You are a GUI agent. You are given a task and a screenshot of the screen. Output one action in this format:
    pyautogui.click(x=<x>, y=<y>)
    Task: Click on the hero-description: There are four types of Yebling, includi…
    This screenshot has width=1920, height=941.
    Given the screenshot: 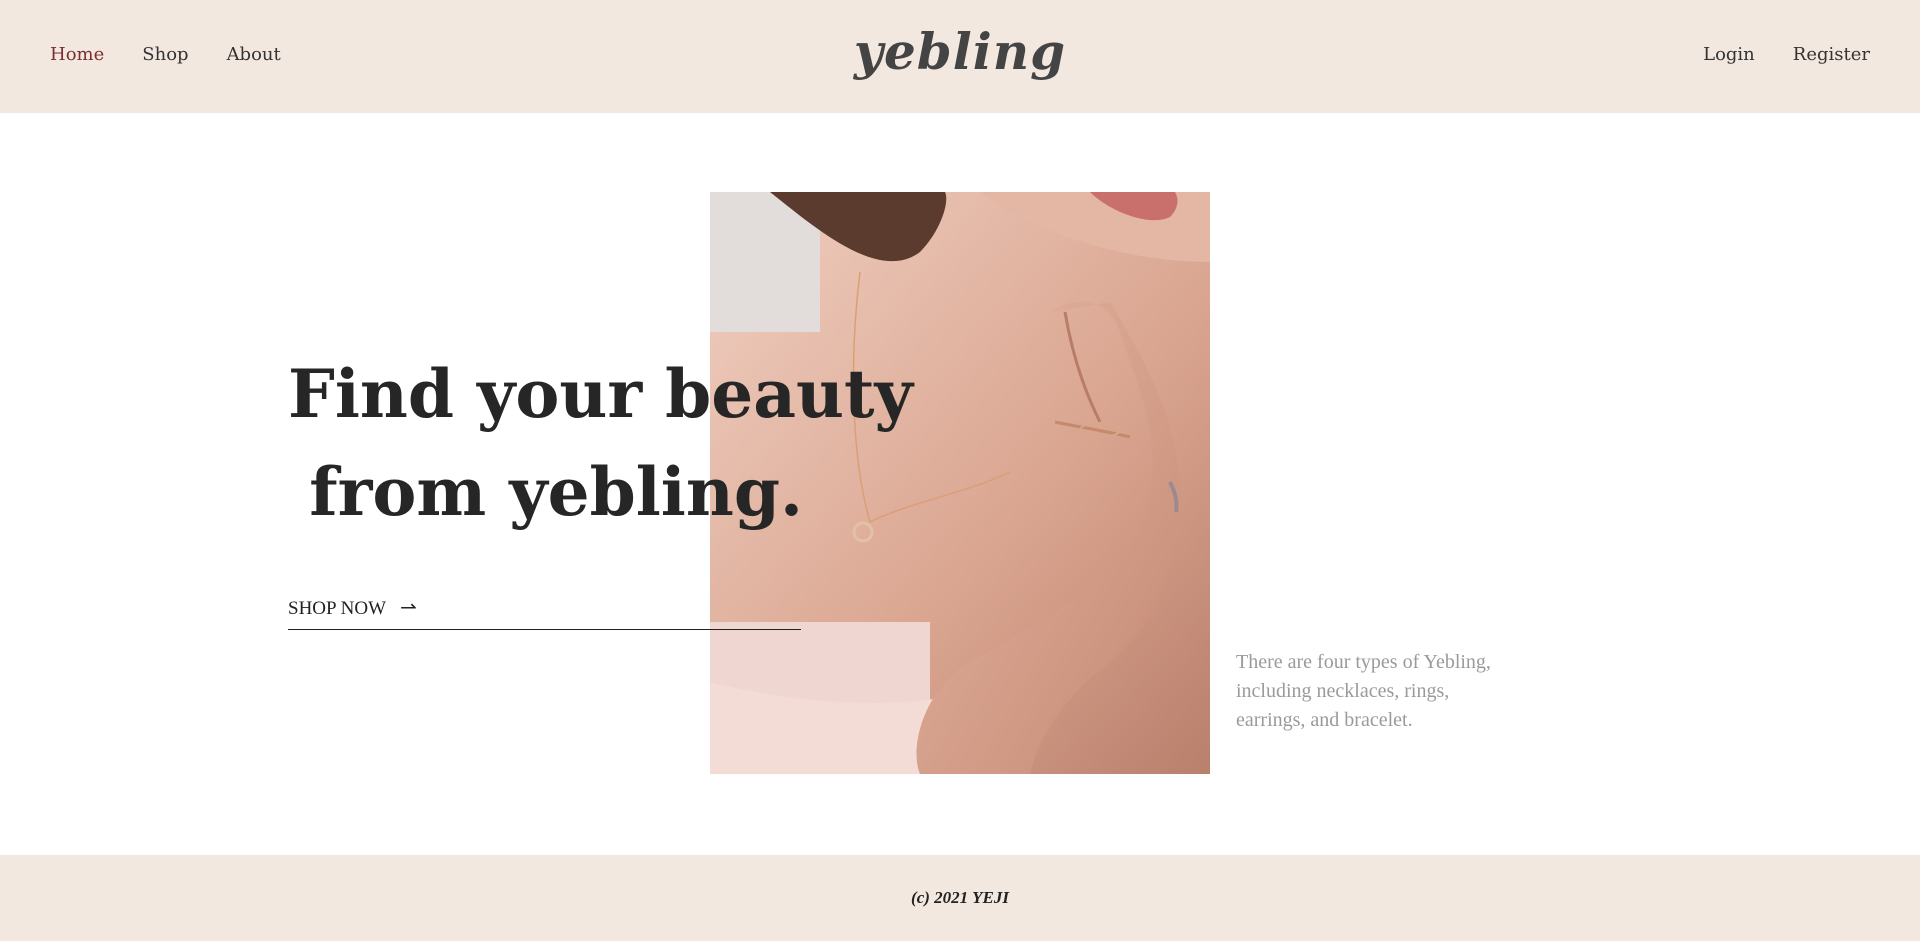 What is the action you would take?
    pyautogui.click(x=1366, y=691)
    